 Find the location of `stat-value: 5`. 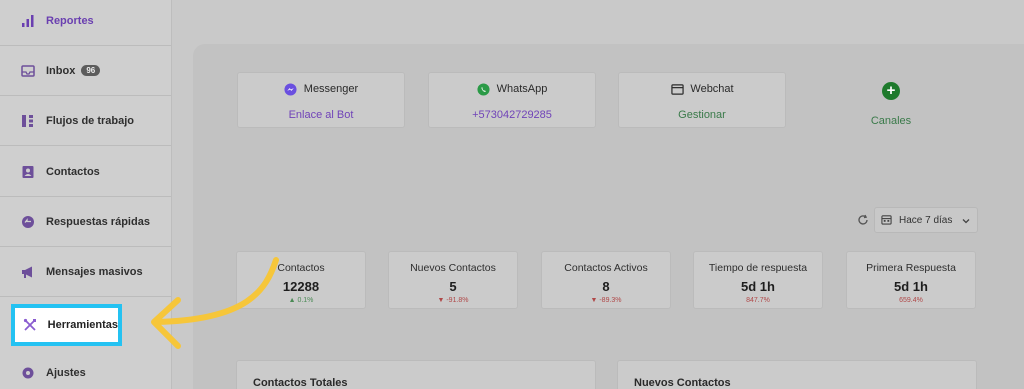

stat-value: 5 is located at coordinates (453, 286).